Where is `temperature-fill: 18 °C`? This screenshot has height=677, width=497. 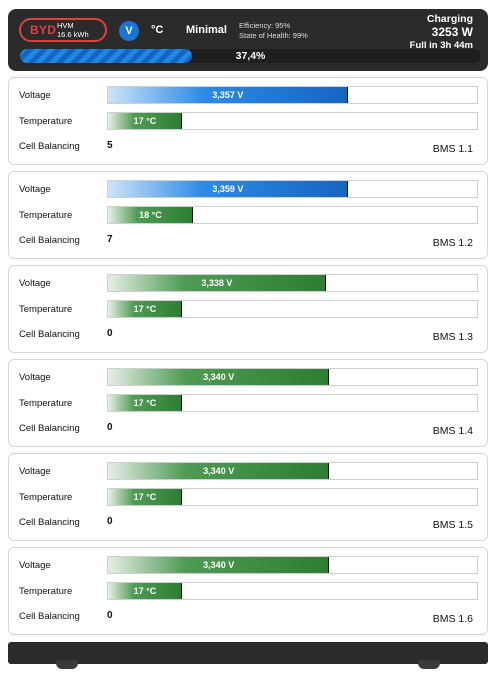 temperature-fill: 18 °C is located at coordinates (150, 215).